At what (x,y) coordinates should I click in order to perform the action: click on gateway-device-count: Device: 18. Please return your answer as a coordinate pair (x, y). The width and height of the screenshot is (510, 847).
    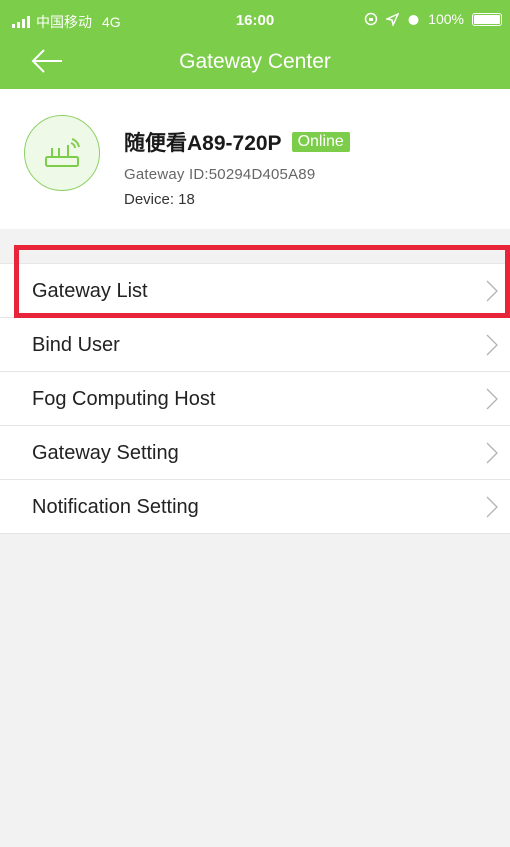
    Looking at the image, I should click on (159, 199).